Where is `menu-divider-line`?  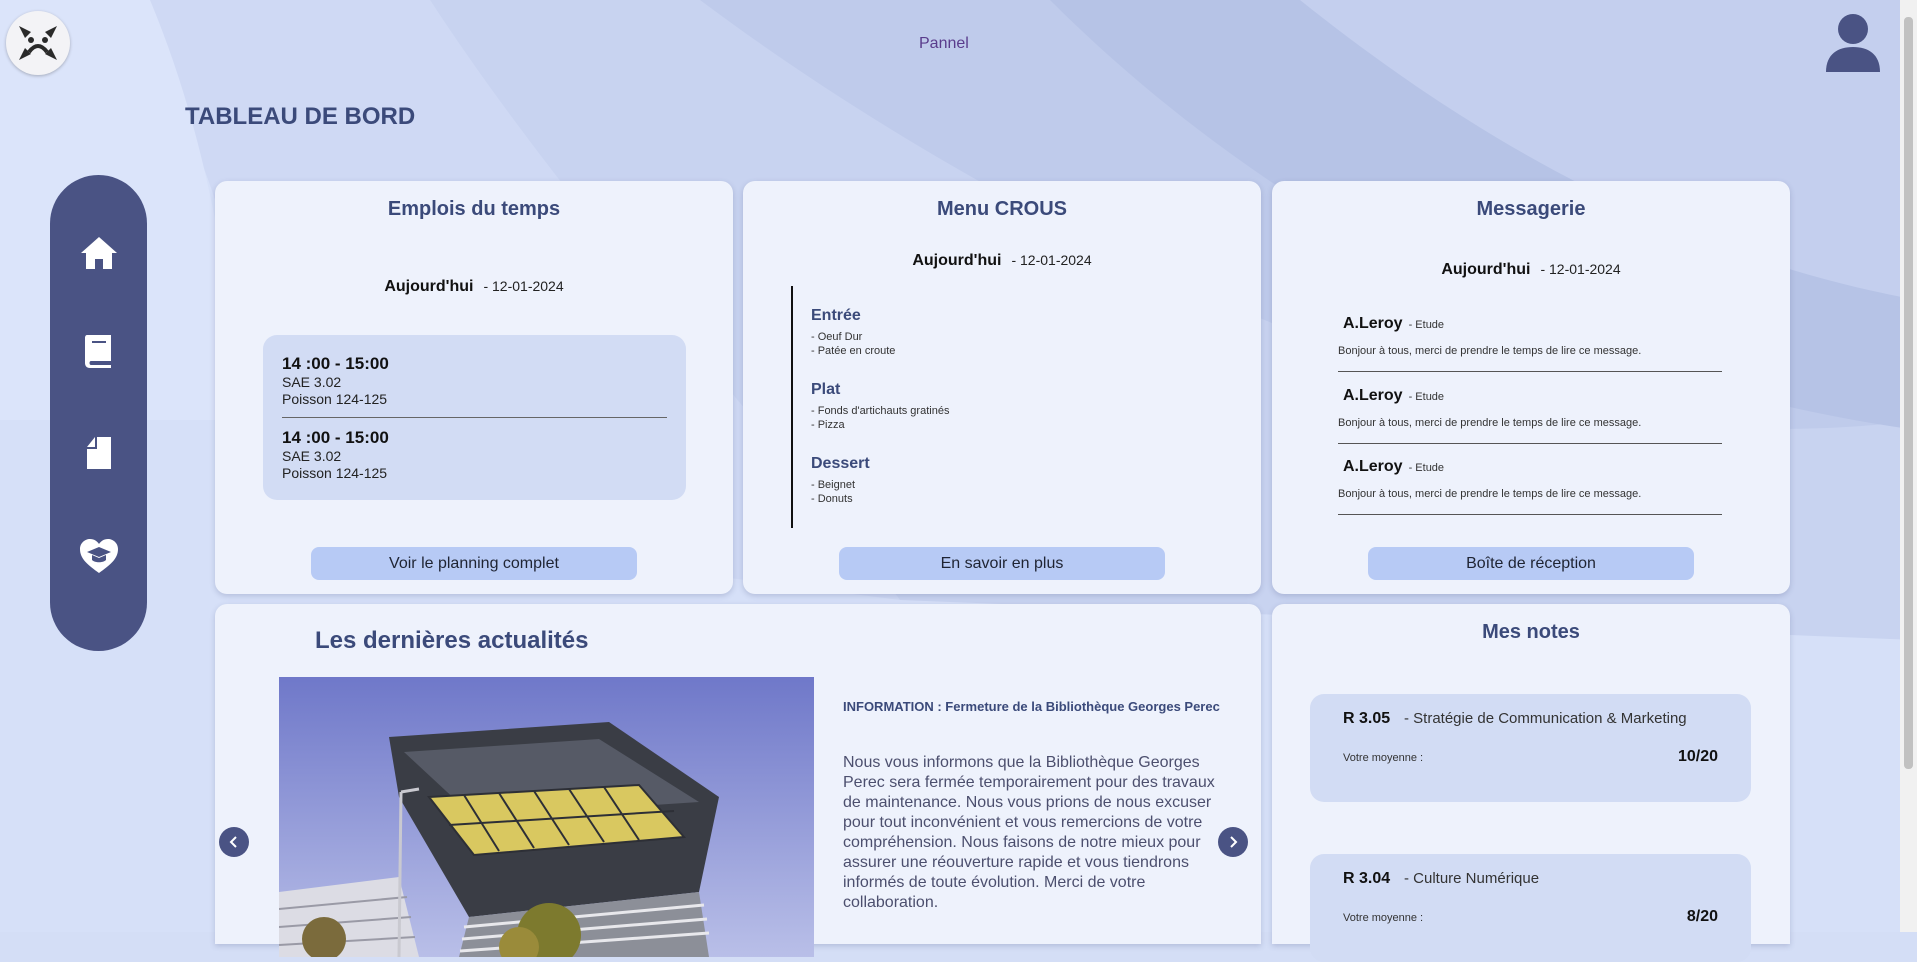
menu-divider-line is located at coordinates (792, 407).